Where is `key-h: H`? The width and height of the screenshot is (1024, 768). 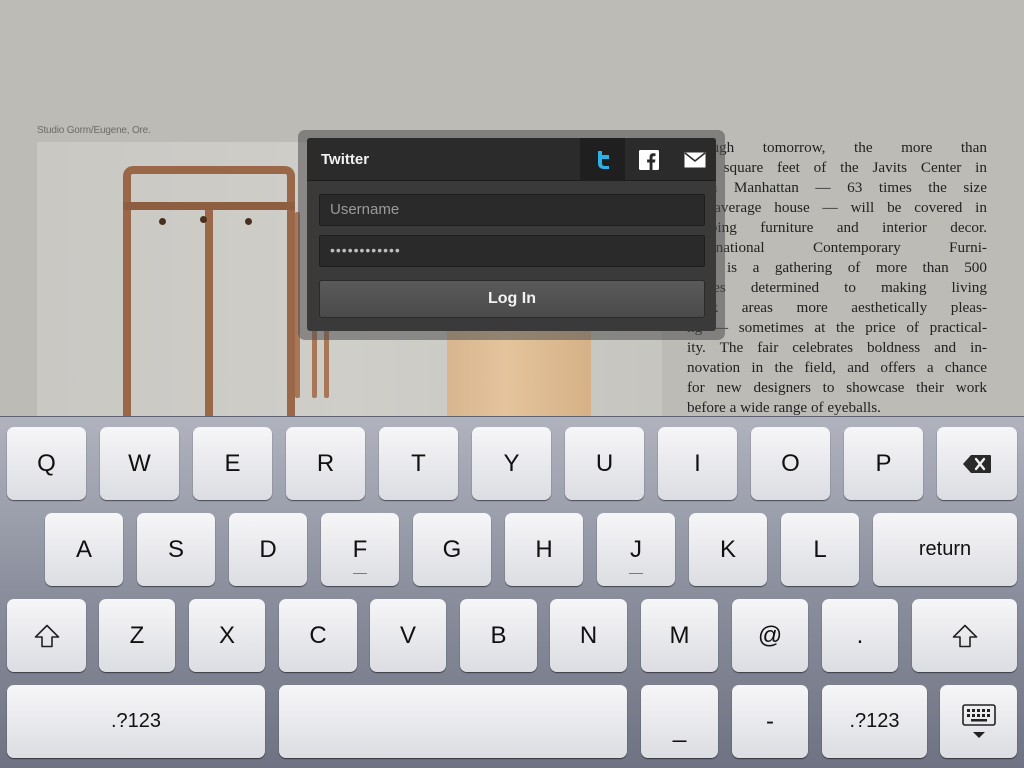 key-h: H is located at coordinates (544, 549).